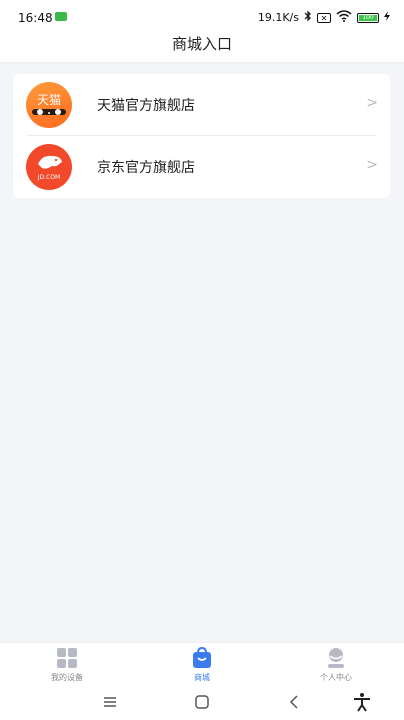  I want to click on tab-mall: 商城, so click(202, 664).